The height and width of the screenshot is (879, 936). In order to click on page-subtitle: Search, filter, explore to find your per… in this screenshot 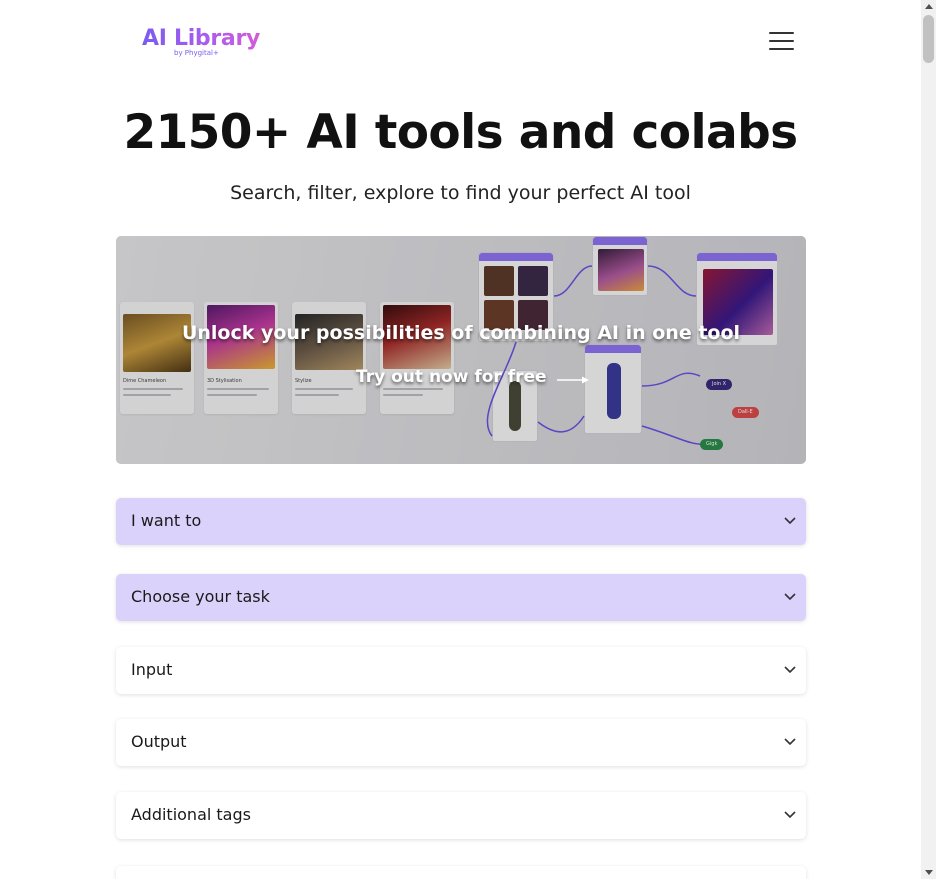, I will do `click(460, 193)`.